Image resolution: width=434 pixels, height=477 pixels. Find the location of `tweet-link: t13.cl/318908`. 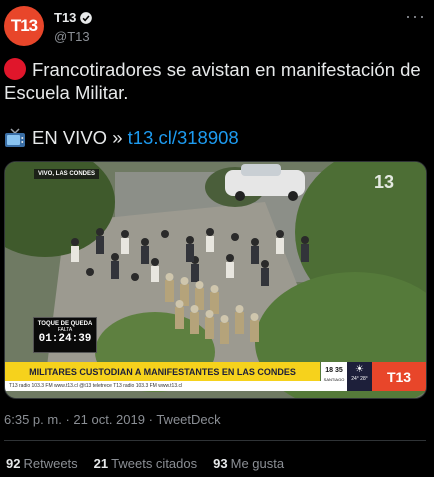

tweet-link: t13.cl/318908 is located at coordinates (183, 137).